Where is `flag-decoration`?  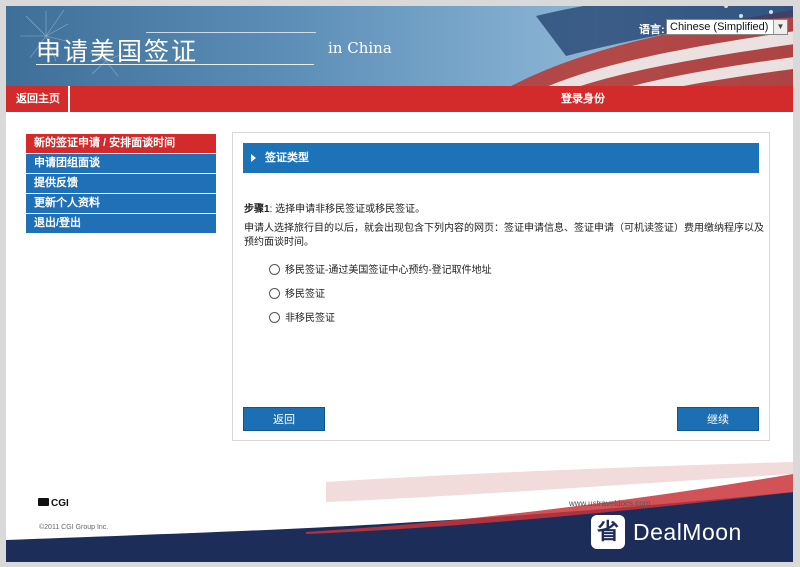 flag-decoration is located at coordinates (652, 46).